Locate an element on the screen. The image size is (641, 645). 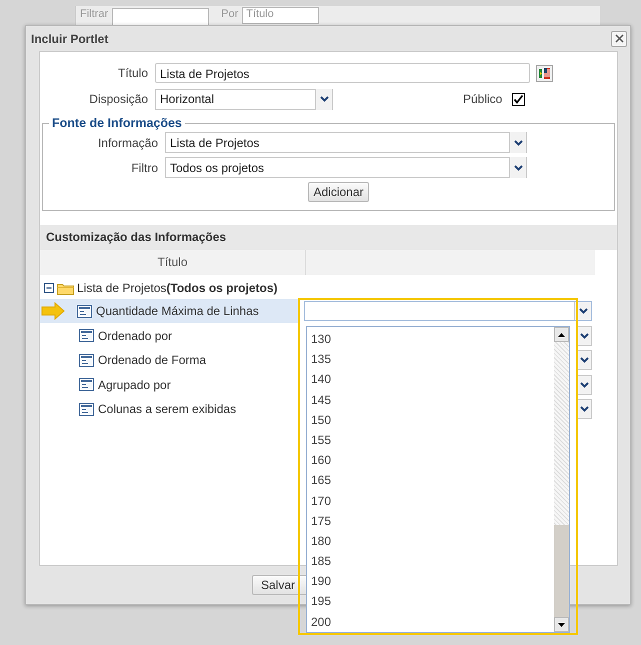
close-button is located at coordinates (619, 38).